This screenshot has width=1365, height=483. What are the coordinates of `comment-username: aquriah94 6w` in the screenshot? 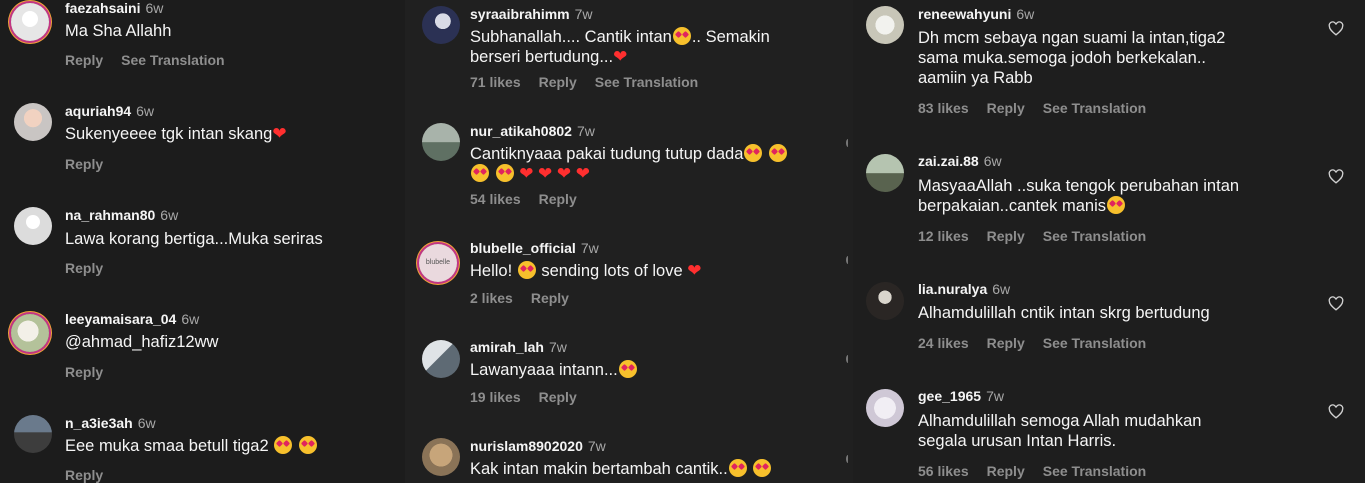 It's located at (109, 111).